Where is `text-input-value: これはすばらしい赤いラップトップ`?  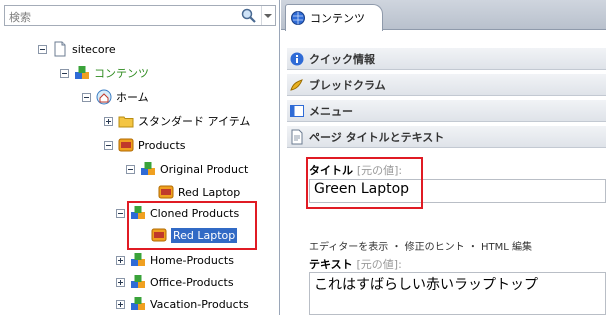 text-input-value: これはすばらしい赤いラップトップ is located at coordinates (426, 285).